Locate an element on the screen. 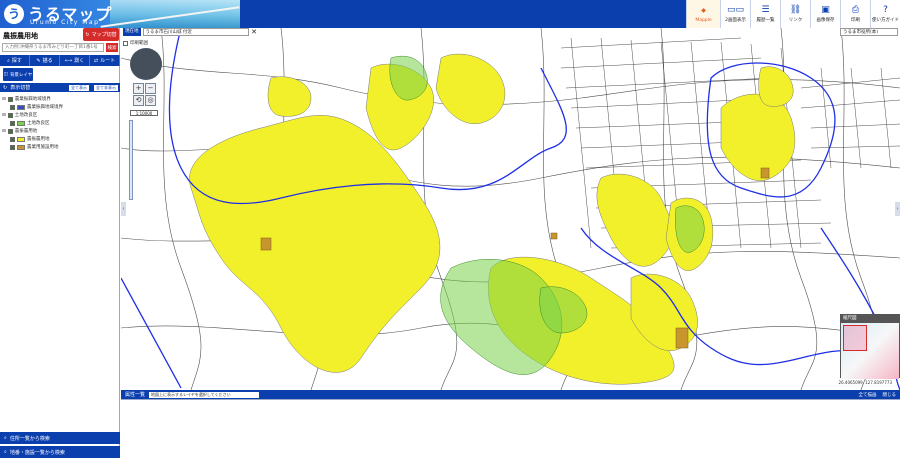  dual-screen-label: 2画面表示 is located at coordinates (735, 20).